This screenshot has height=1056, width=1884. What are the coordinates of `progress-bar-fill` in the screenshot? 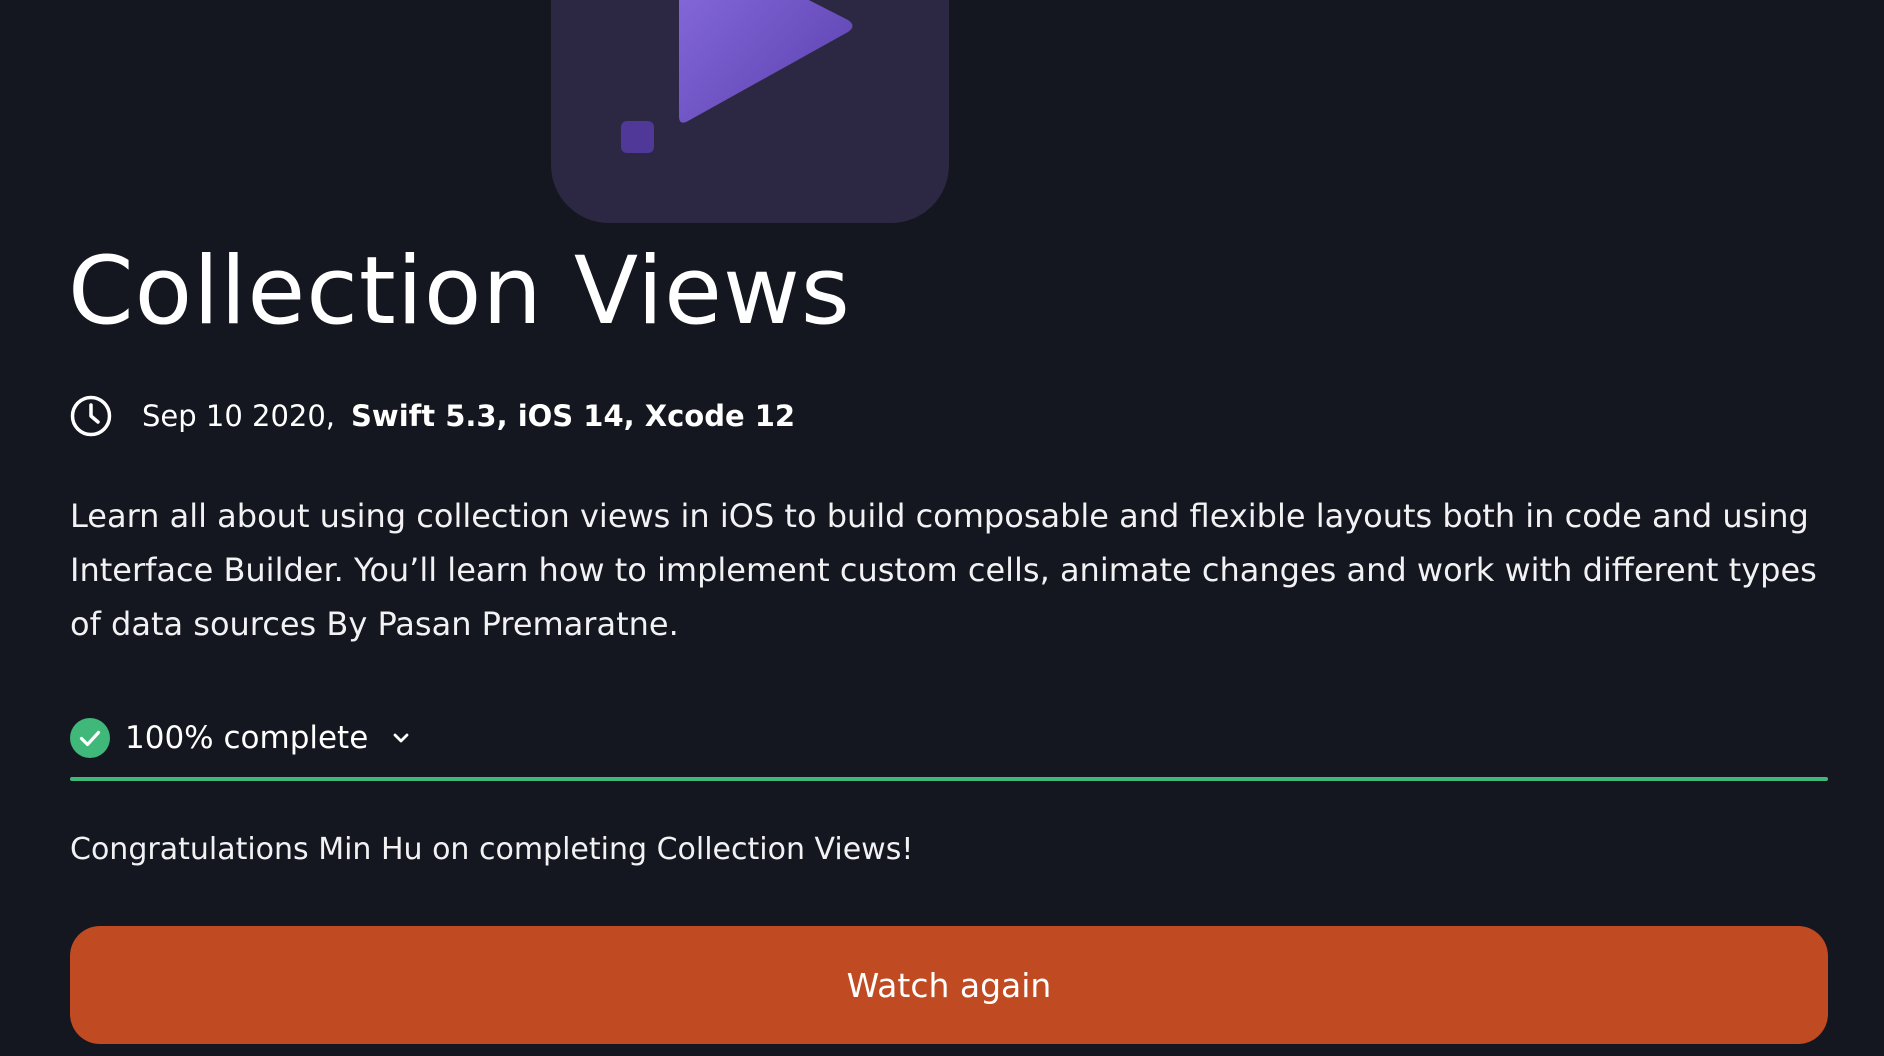 It's located at (949, 779).